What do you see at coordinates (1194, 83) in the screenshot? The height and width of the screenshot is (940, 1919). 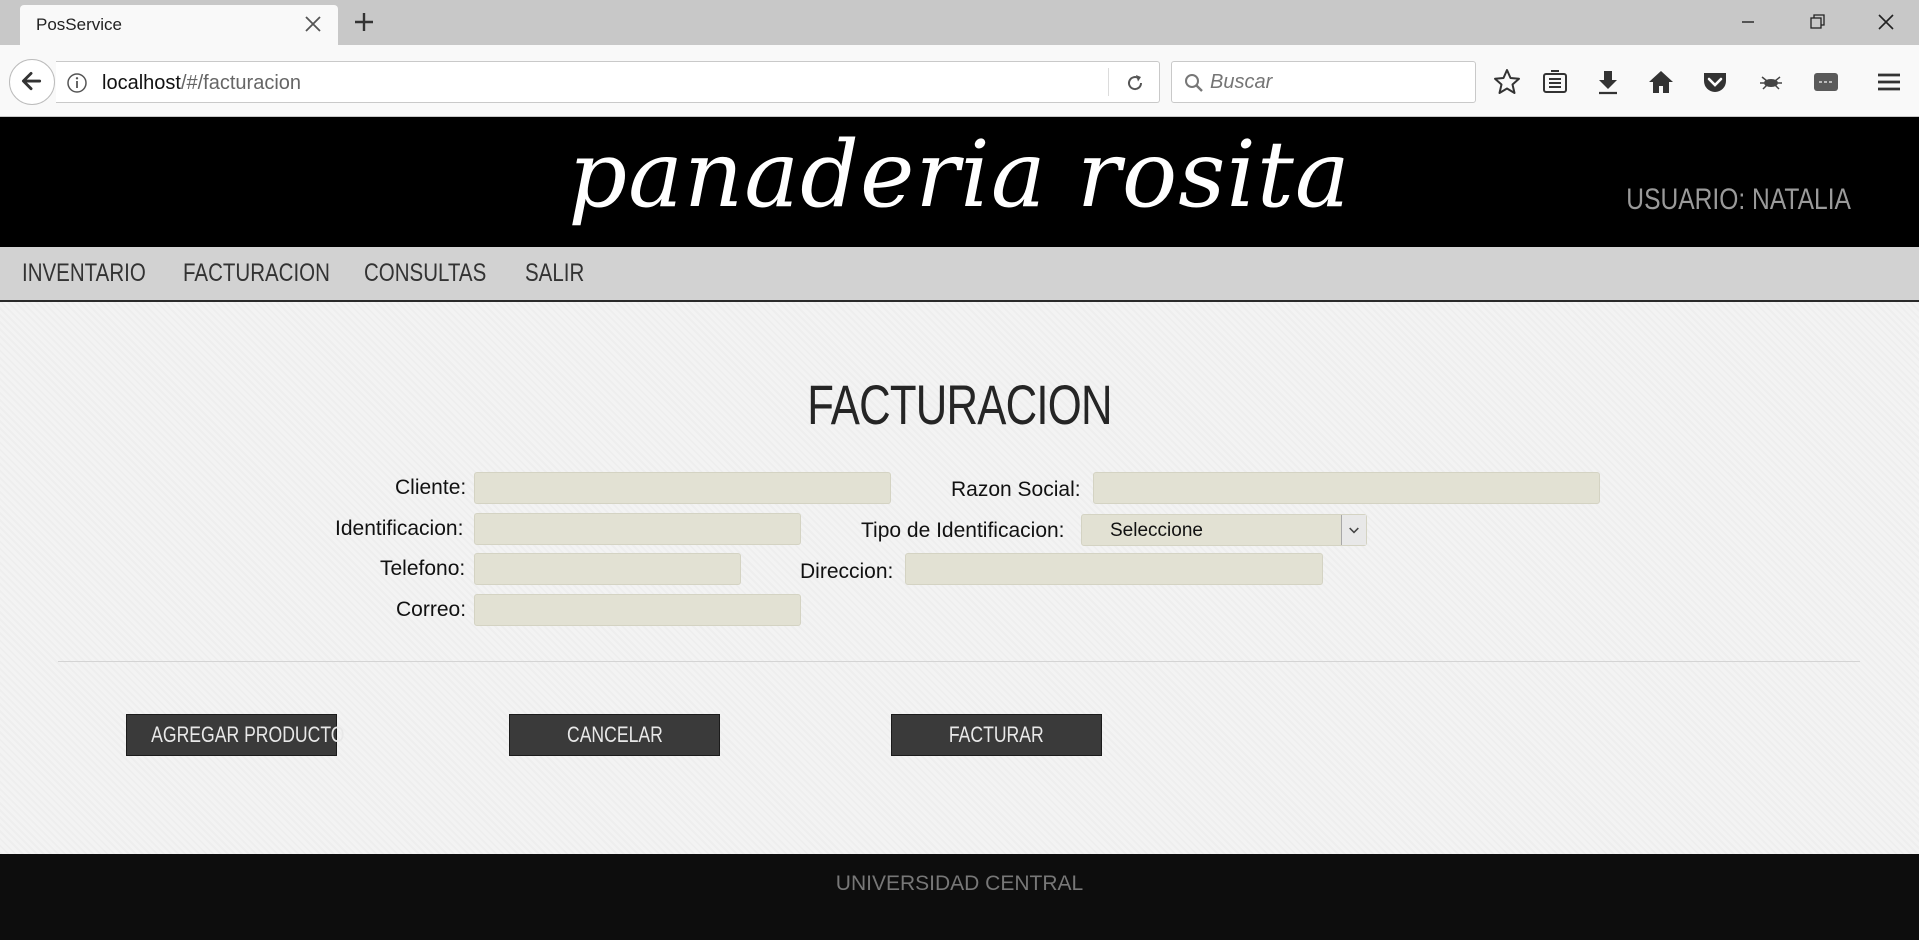 I see `search-icon` at bounding box center [1194, 83].